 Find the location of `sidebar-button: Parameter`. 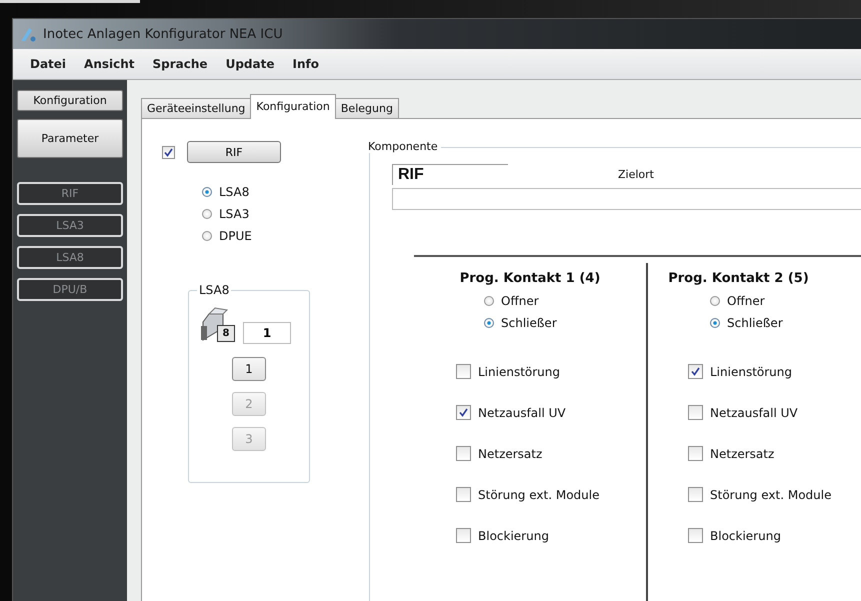

sidebar-button: Parameter is located at coordinates (70, 138).